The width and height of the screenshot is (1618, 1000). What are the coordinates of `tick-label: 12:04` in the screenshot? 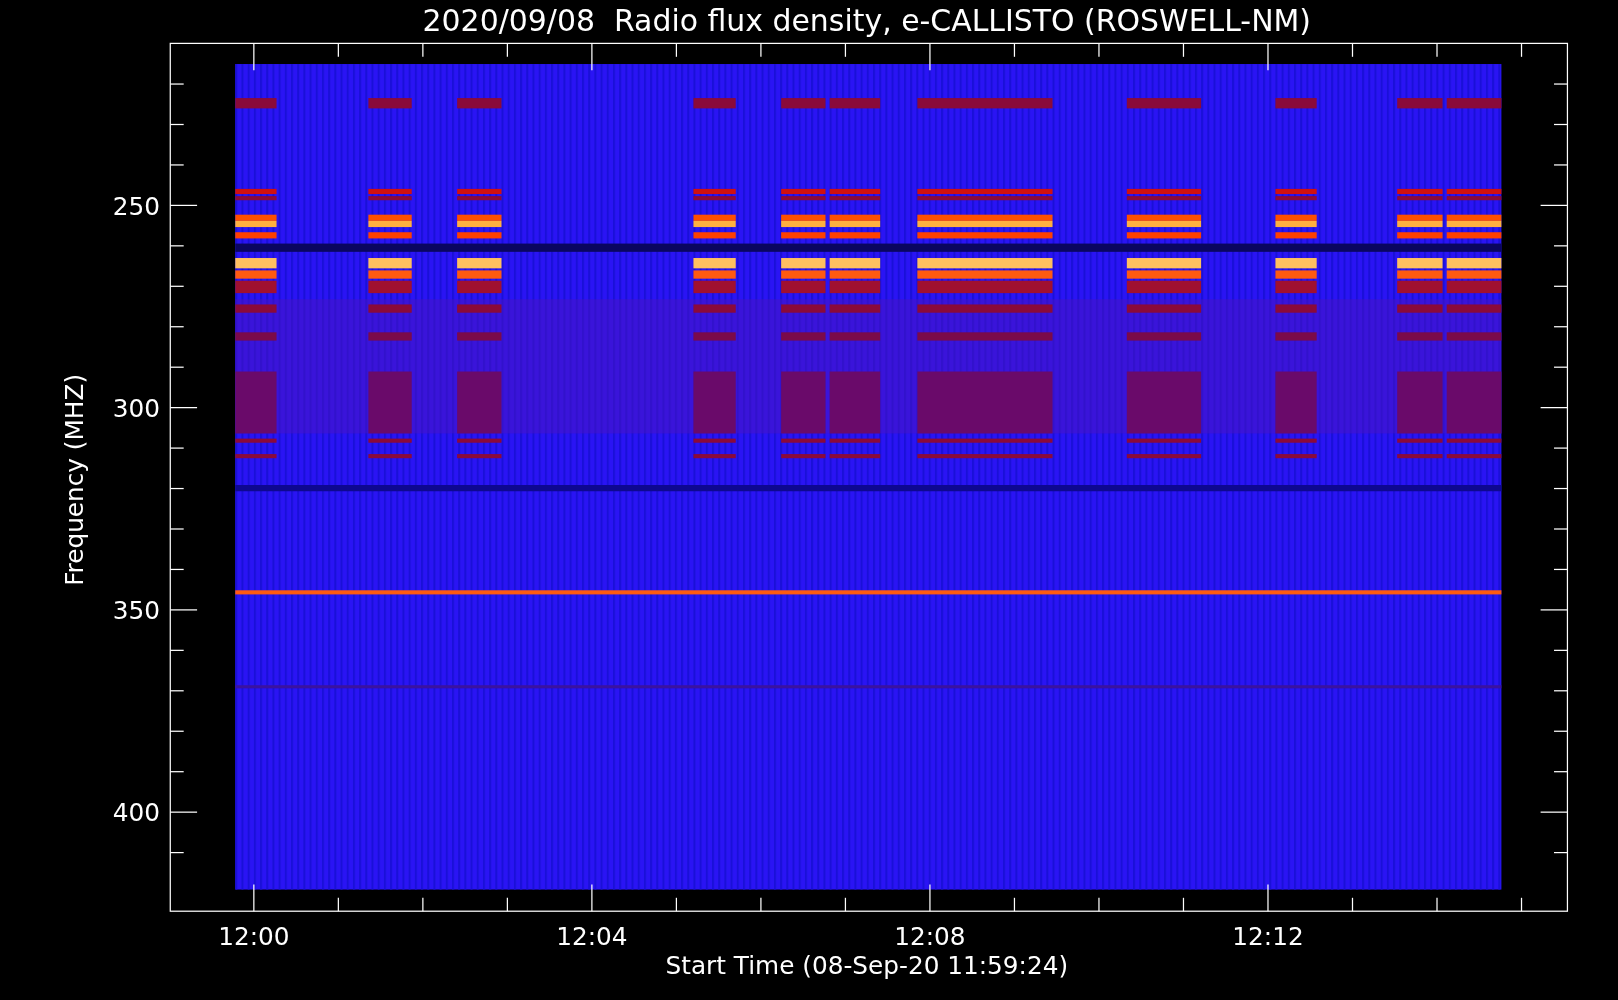 It's located at (592, 937).